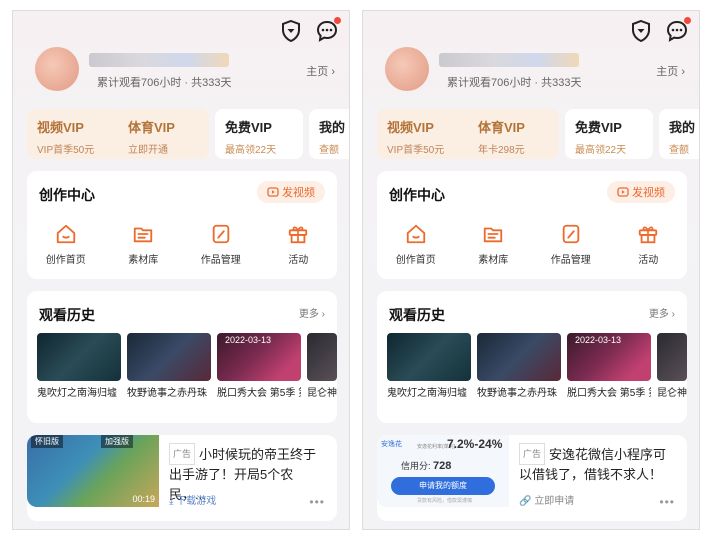 Image resolution: width=720 pixels, height=544 pixels. Describe the element at coordinates (93, 471) in the screenshot. I see `game-ad-image: 怀旧版 加强版 00:19` at that location.